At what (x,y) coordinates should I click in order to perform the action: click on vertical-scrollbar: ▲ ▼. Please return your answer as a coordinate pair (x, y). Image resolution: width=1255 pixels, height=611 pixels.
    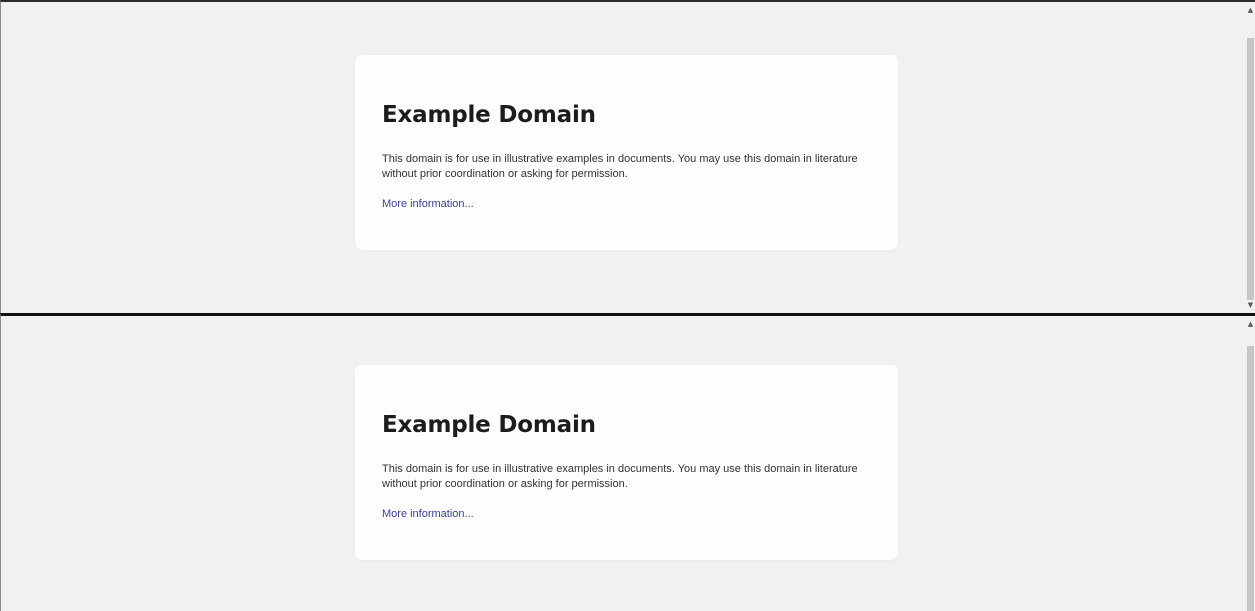
    Looking at the image, I should click on (1250, 157).